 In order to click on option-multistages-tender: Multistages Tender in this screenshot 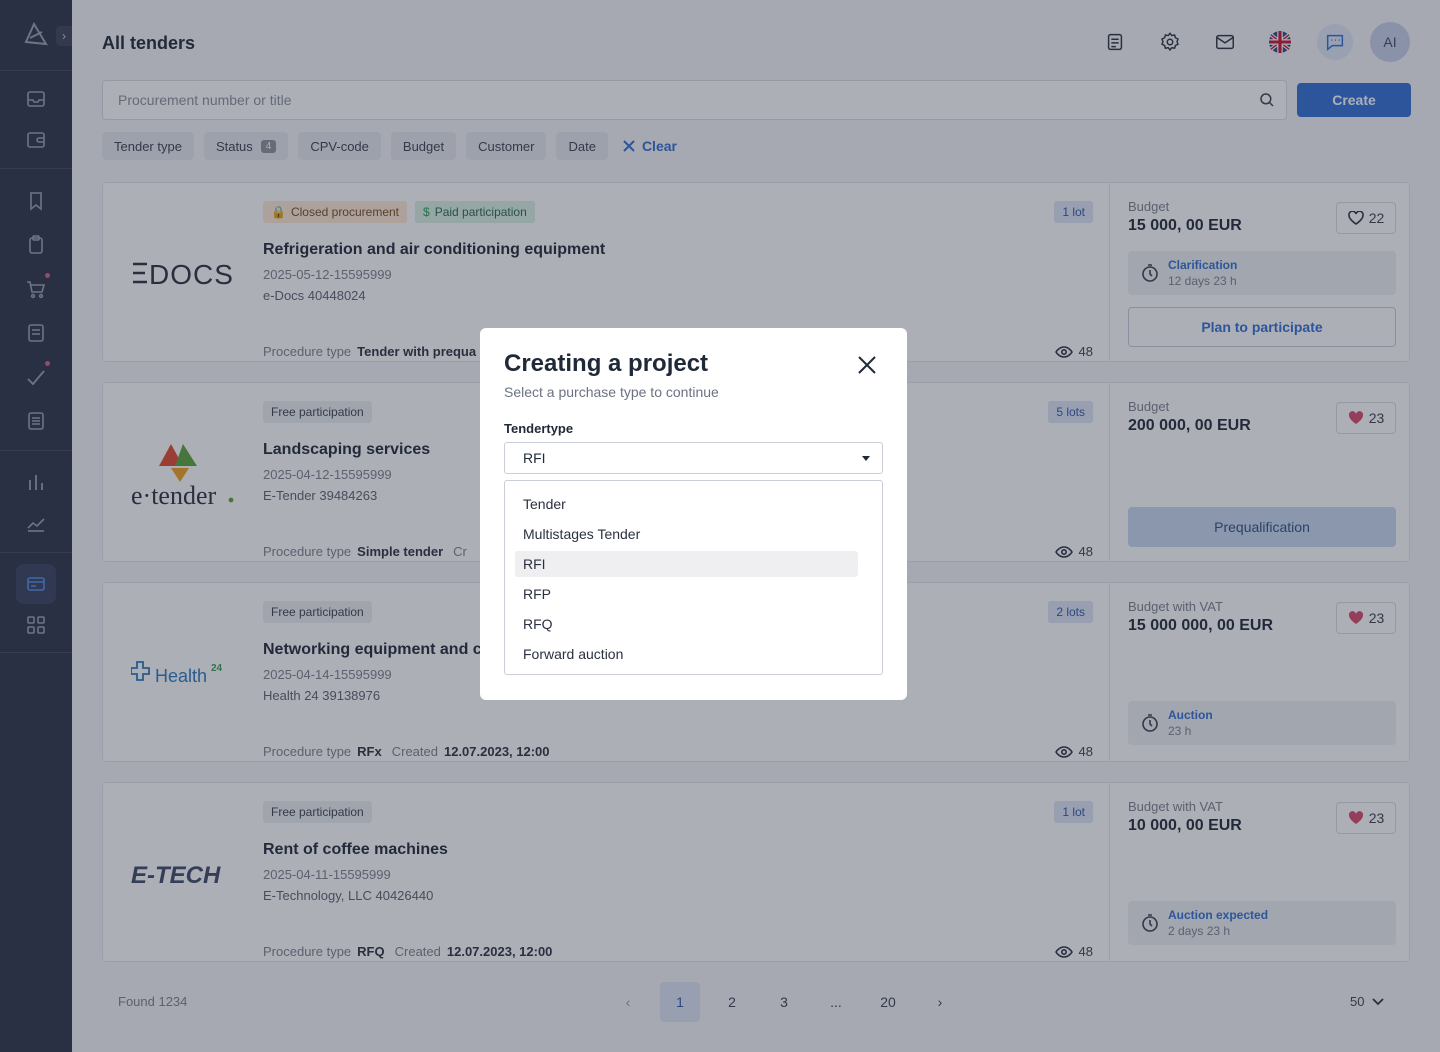, I will do `click(686, 534)`.